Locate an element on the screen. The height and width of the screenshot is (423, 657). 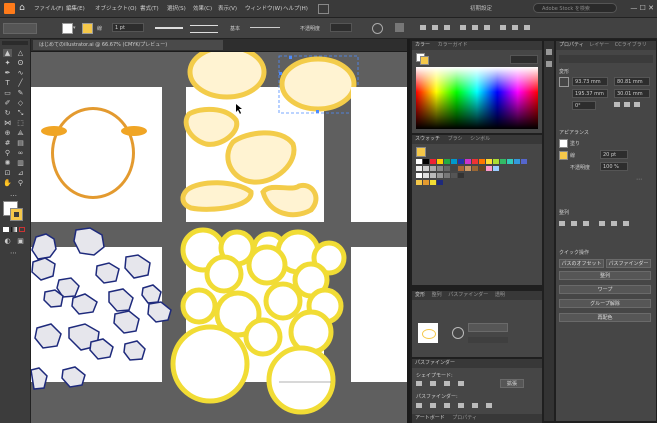
rectangle-tool-icon: ▭ is located at coordinates (7, 93).